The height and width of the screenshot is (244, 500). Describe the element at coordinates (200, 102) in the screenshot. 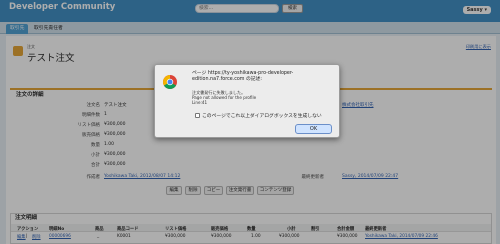

I see `dialog-detail-line: Line:41` at that location.